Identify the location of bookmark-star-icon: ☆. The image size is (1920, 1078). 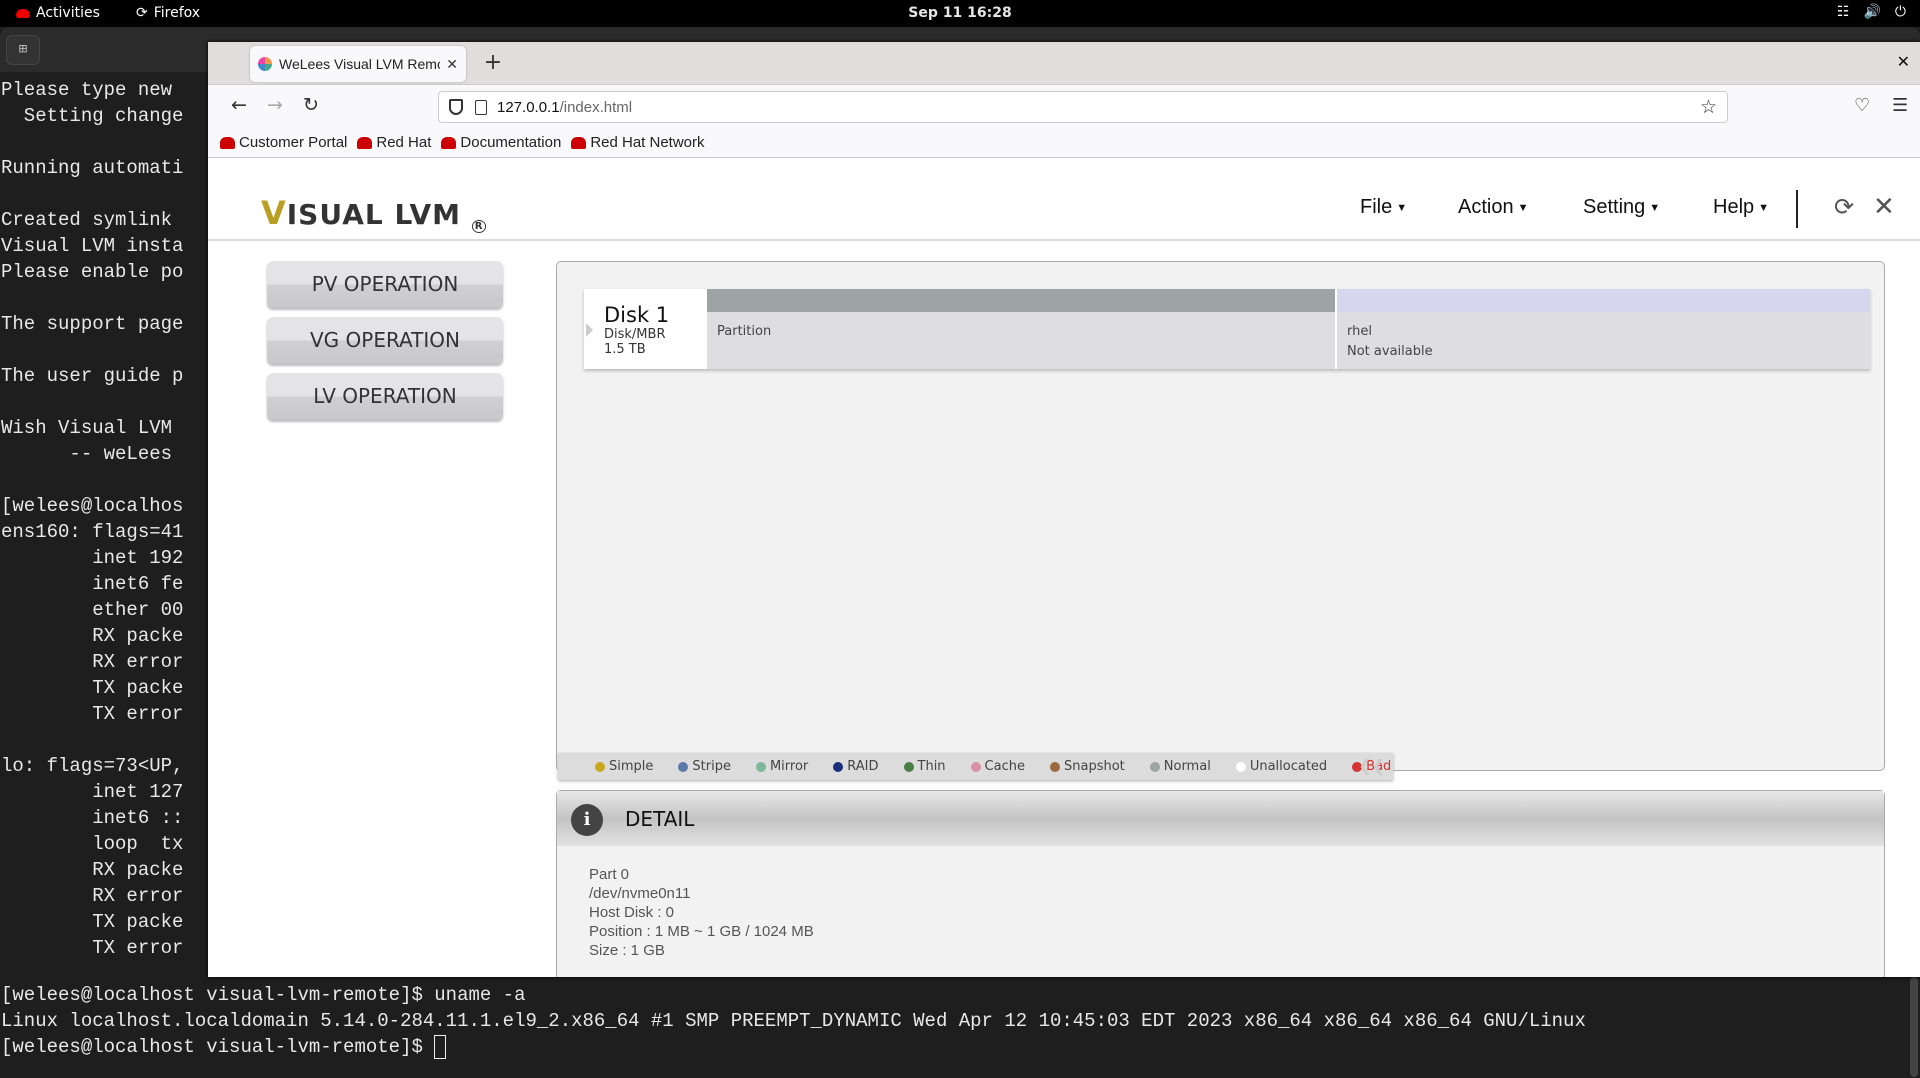
(1708, 107).